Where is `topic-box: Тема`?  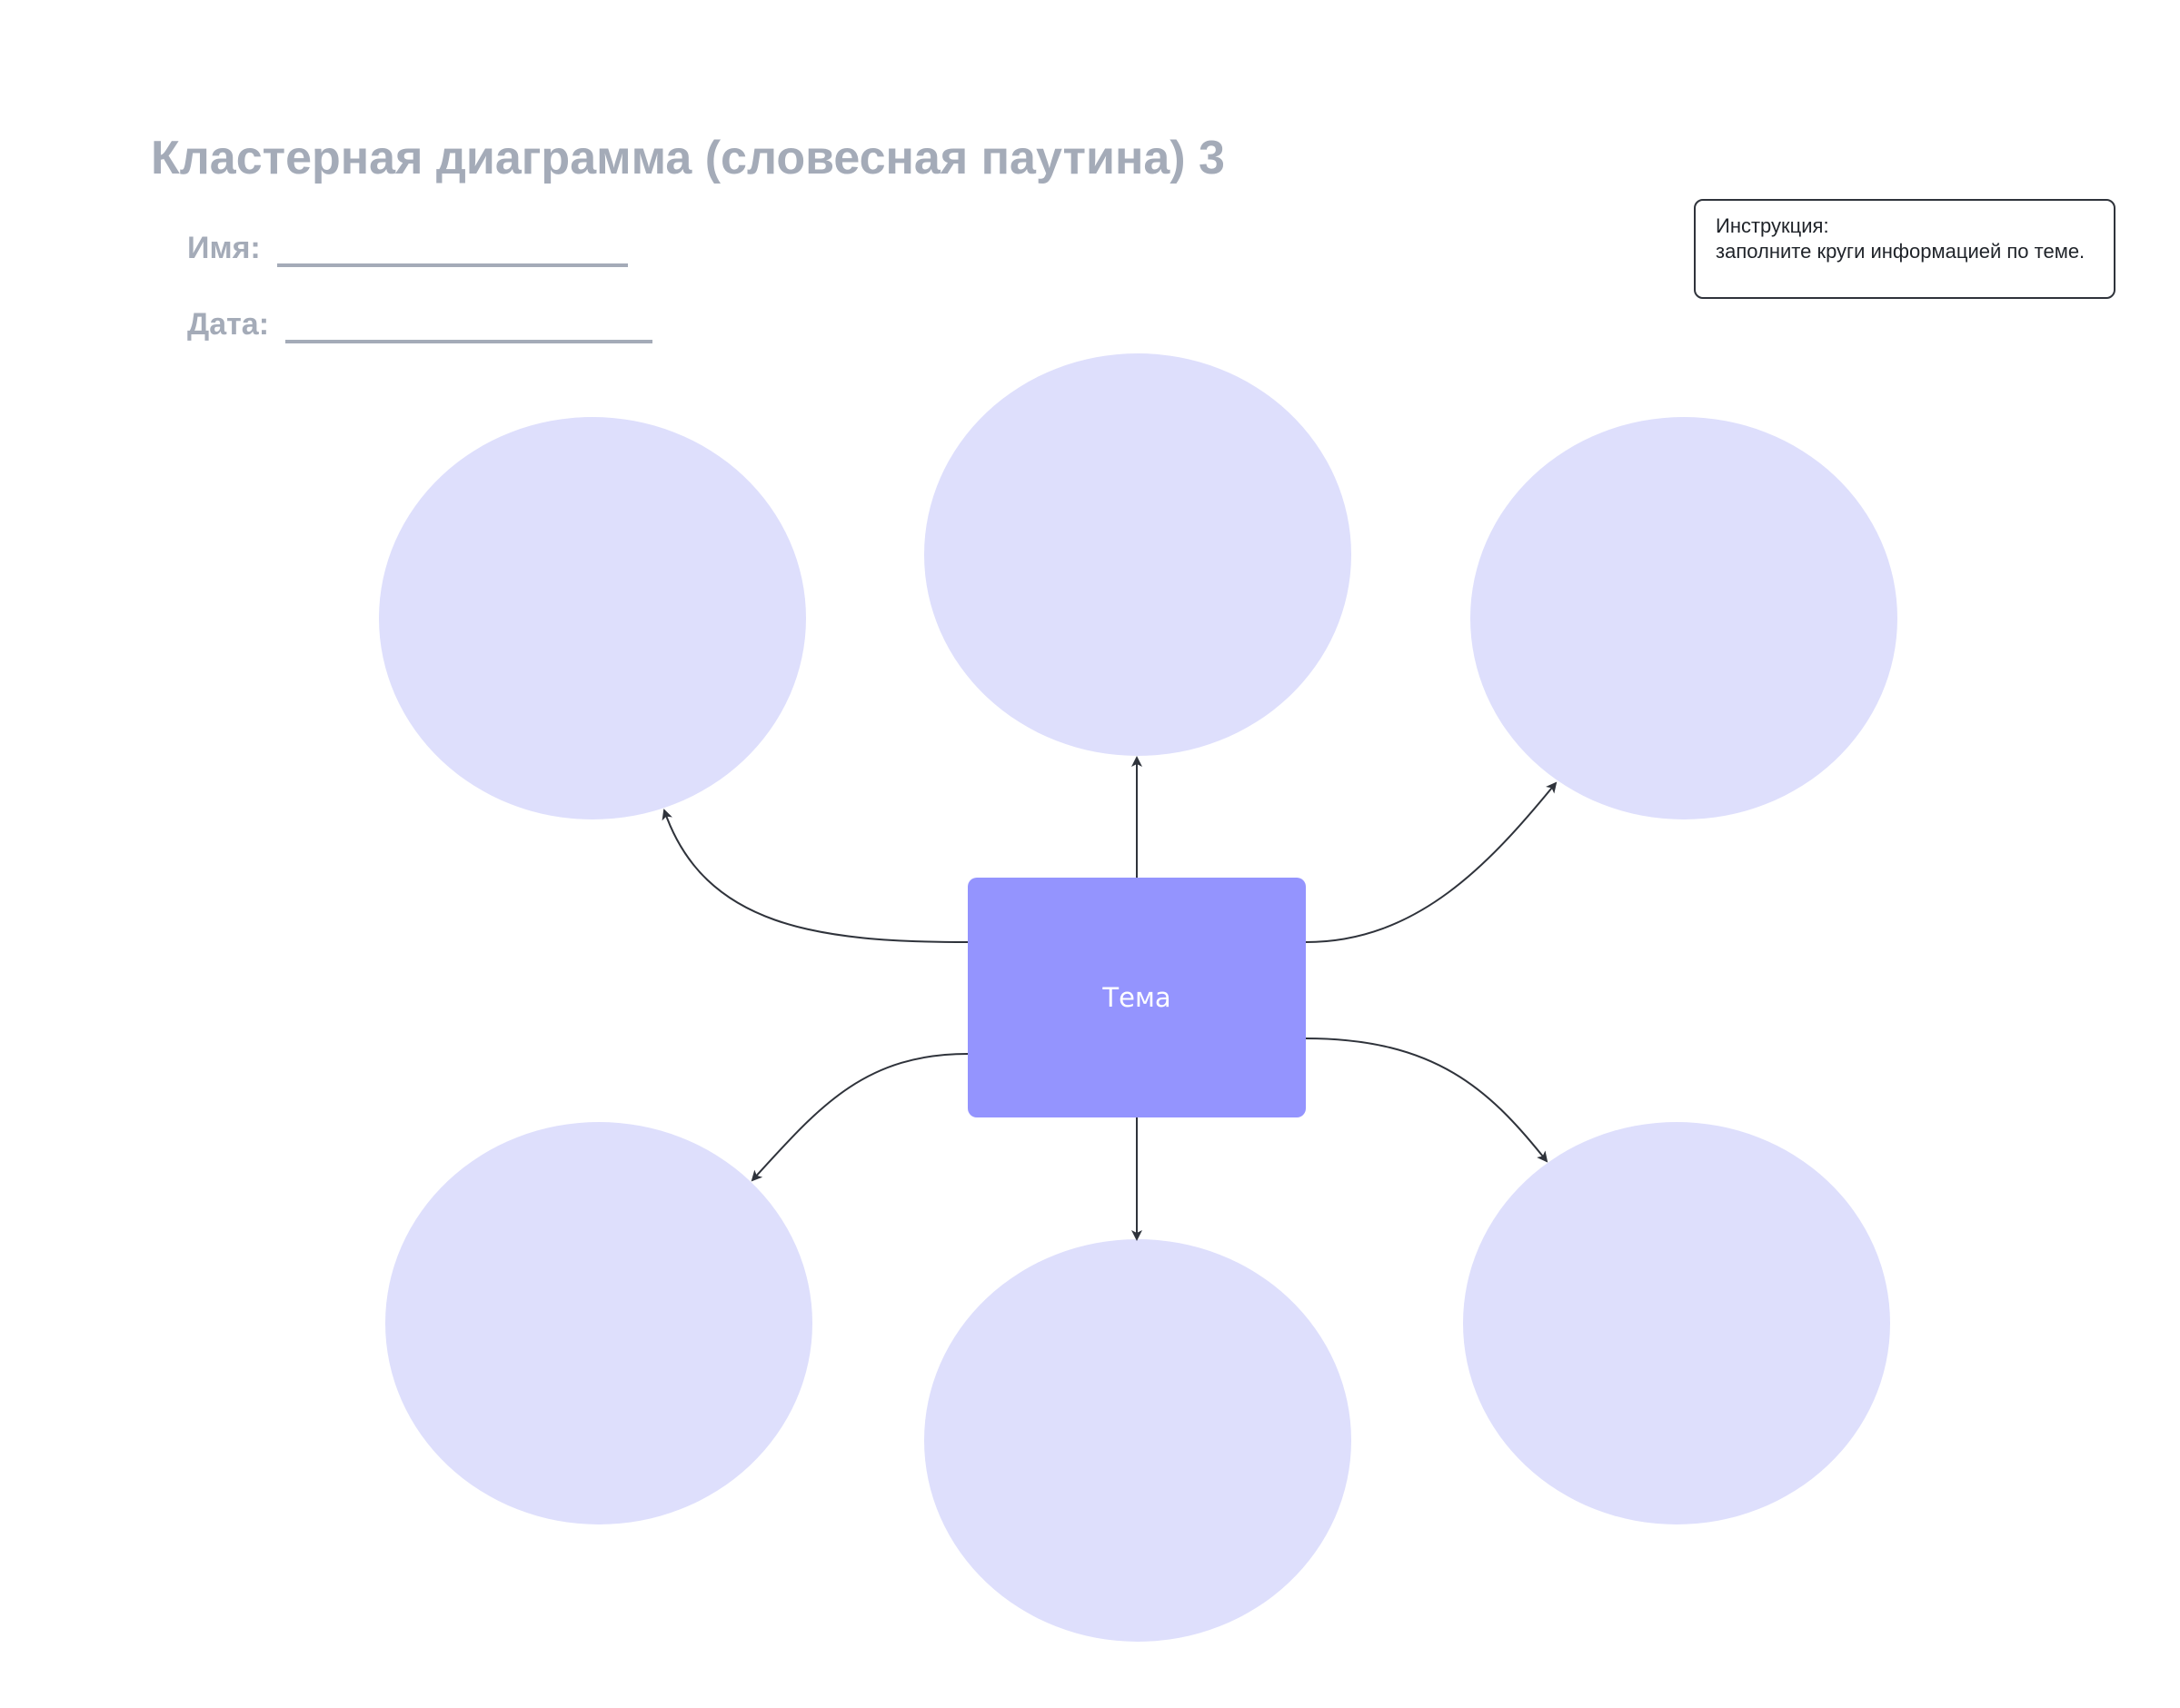
topic-box: Тема is located at coordinates (1137, 997).